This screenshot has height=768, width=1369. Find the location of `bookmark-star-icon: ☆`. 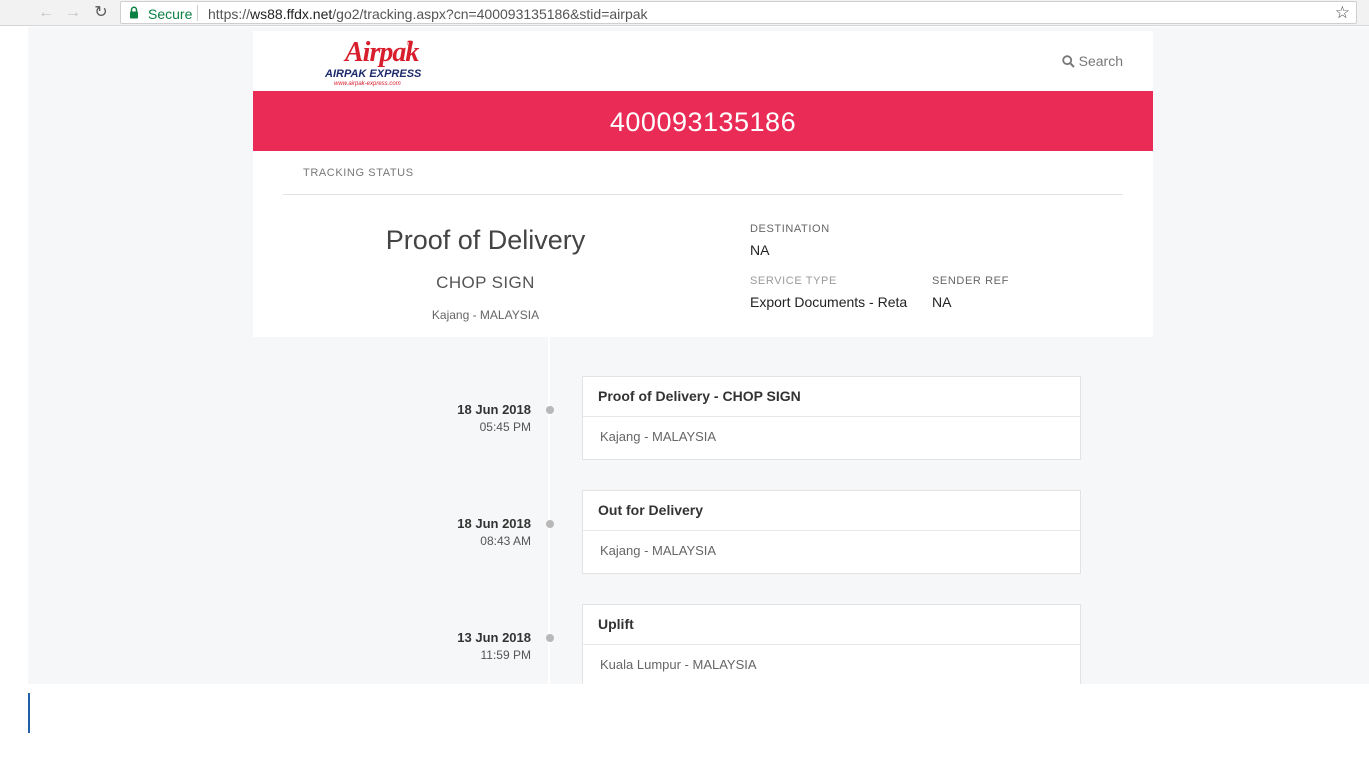

bookmark-star-icon: ☆ is located at coordinates (1342, 13).